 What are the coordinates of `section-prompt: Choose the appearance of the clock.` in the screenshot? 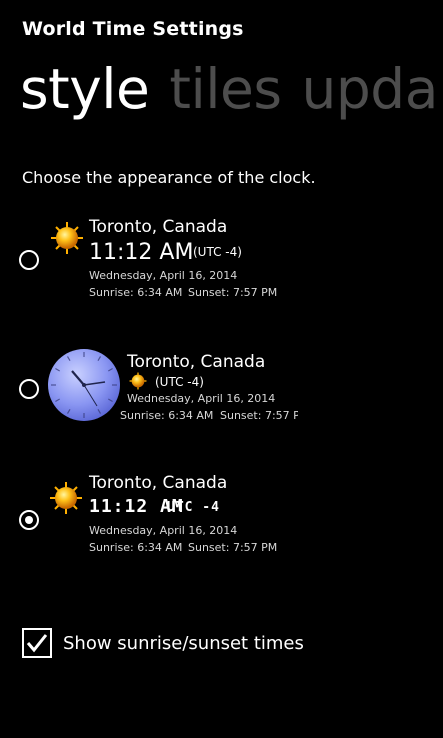 It's located at (169, 177).